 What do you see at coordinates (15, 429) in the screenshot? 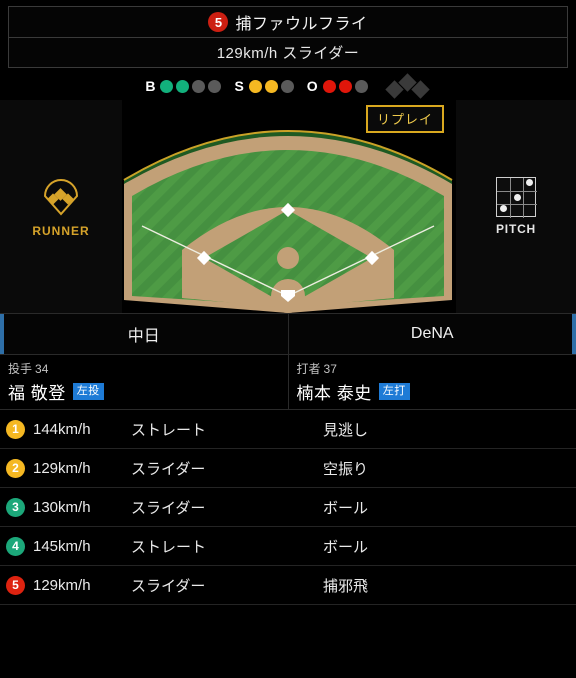
I see `pitch-number-badge: 1` at bounding box center [15, 429].